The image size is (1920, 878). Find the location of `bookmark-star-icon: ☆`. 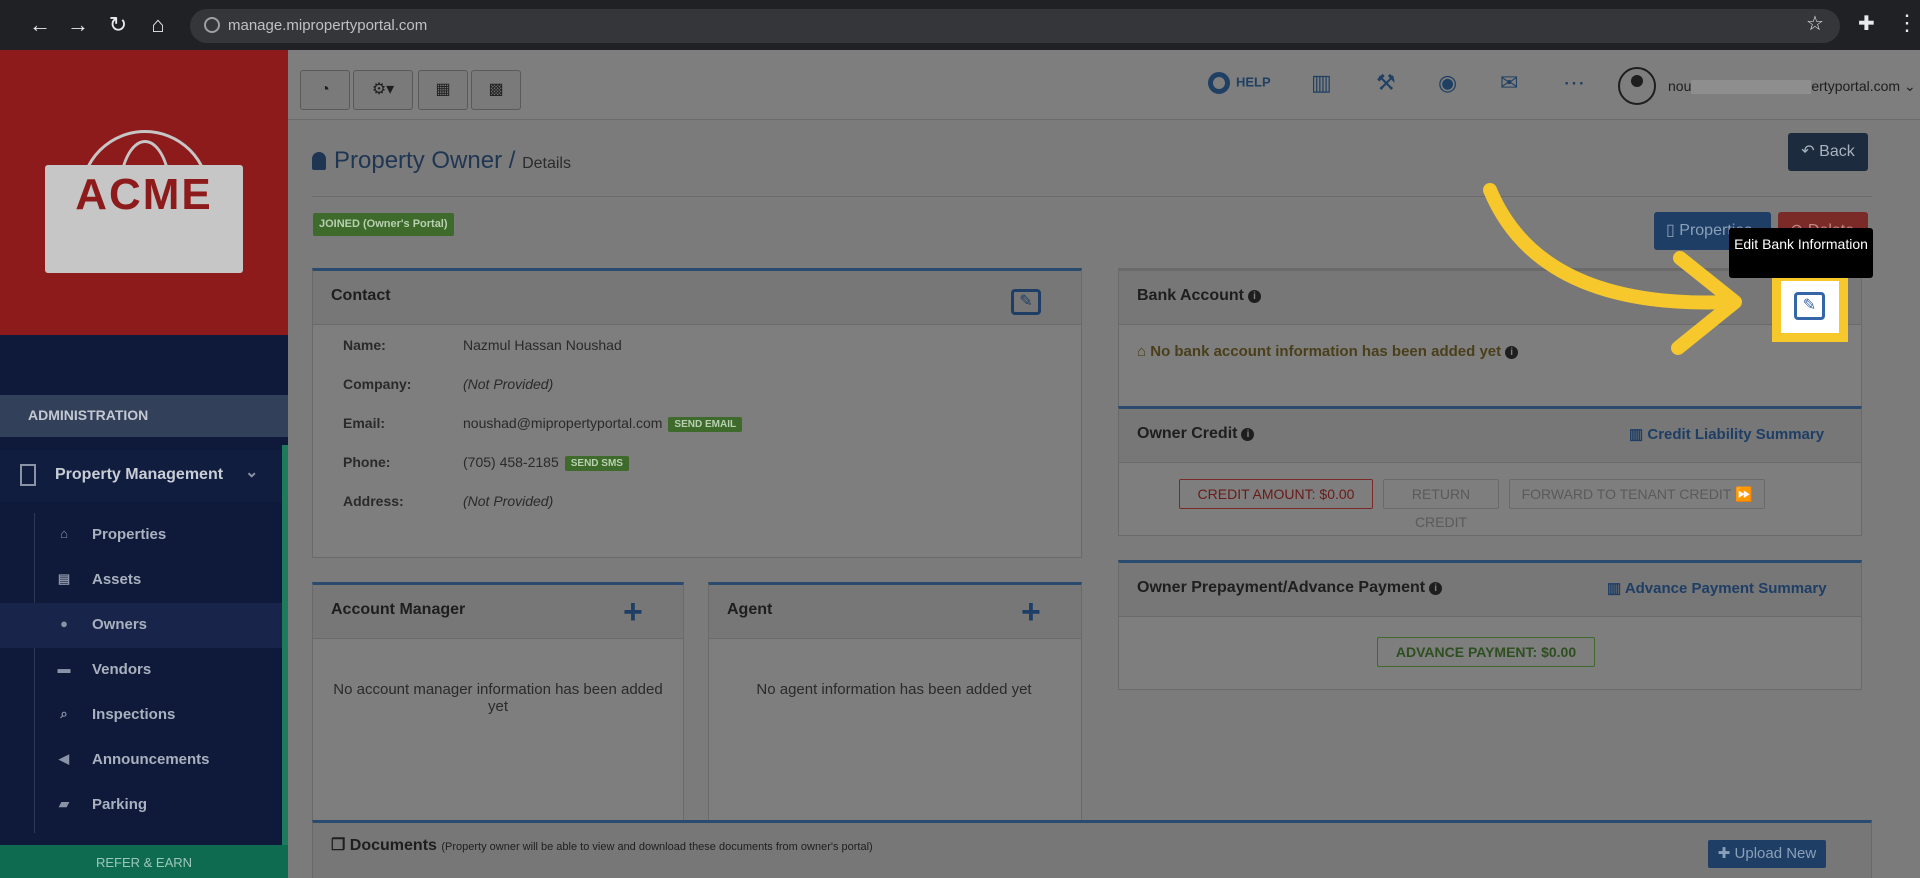

bookmark-star-icon: ☆ is located at coordinates (1815, 23).